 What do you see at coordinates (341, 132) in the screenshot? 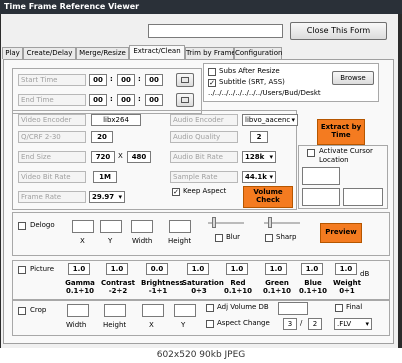
I see `extract-by-time-button: Extract by Time` at bounding box center [341, 132].